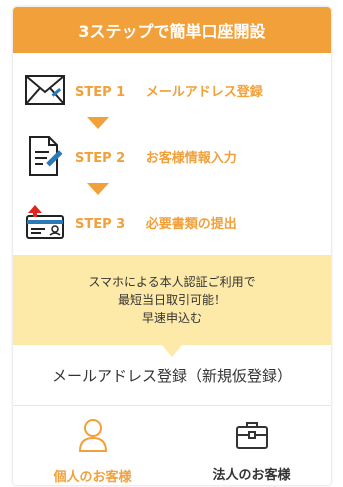  What do you see at coordinates (45, 90) in the screenshot?
I see `envelope-icon` at bounding box center [45, 90].